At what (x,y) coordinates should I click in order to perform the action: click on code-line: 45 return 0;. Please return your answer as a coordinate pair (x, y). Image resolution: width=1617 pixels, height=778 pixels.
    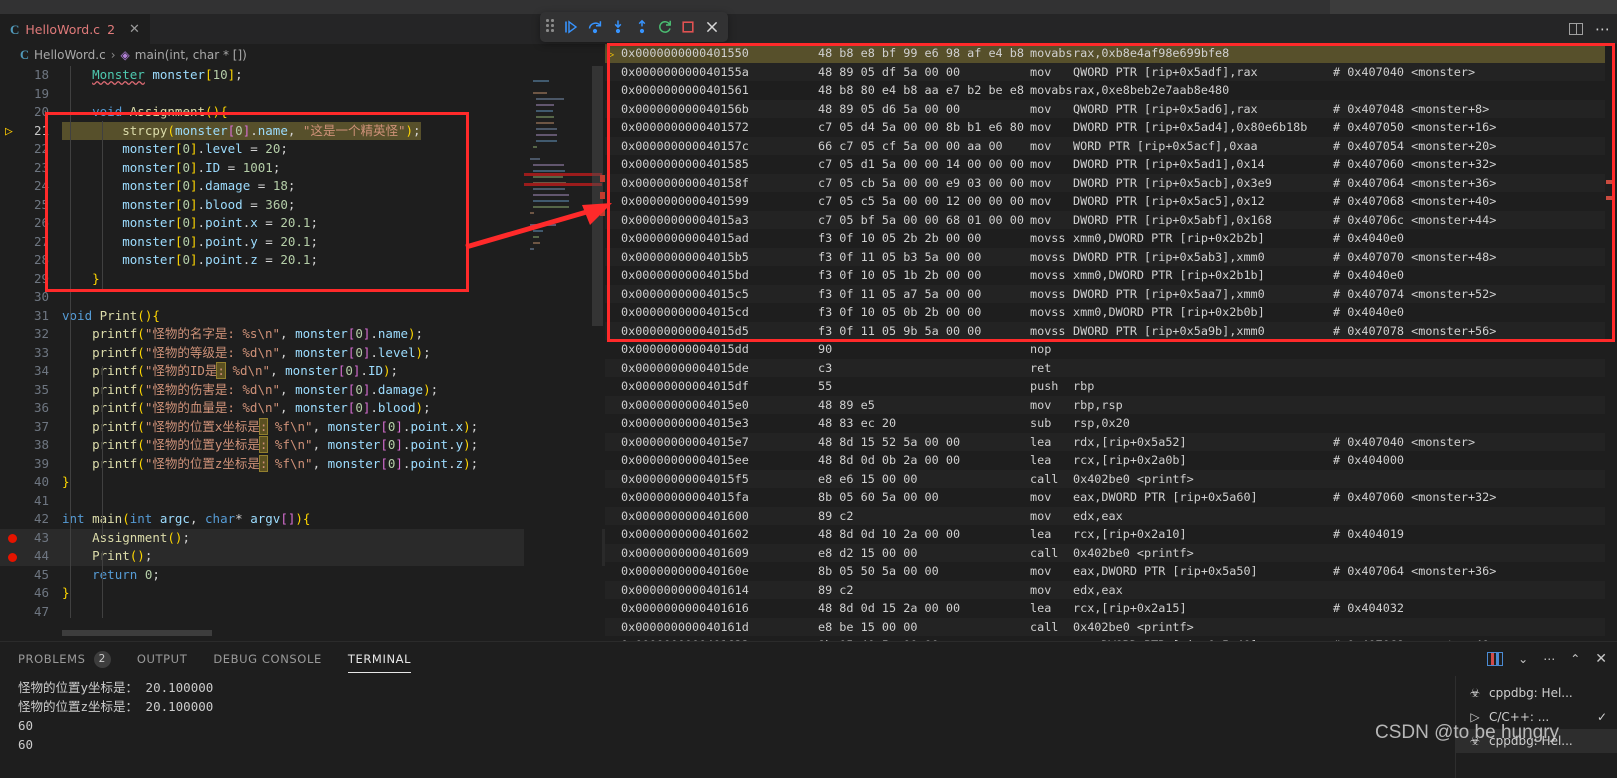
    Looking at the image, I should click on (302, 575).